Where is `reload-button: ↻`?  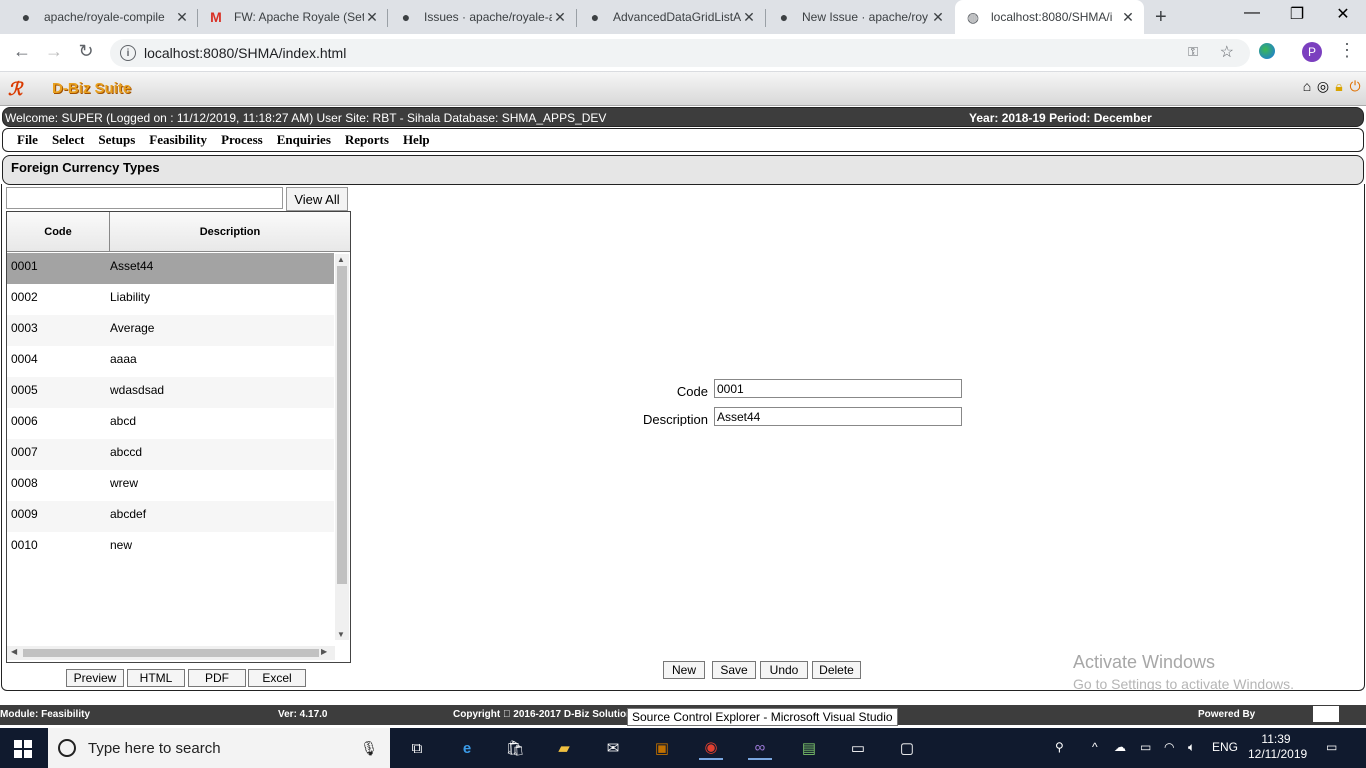
reload-button: ↻ is located at coordinates (86, 51).